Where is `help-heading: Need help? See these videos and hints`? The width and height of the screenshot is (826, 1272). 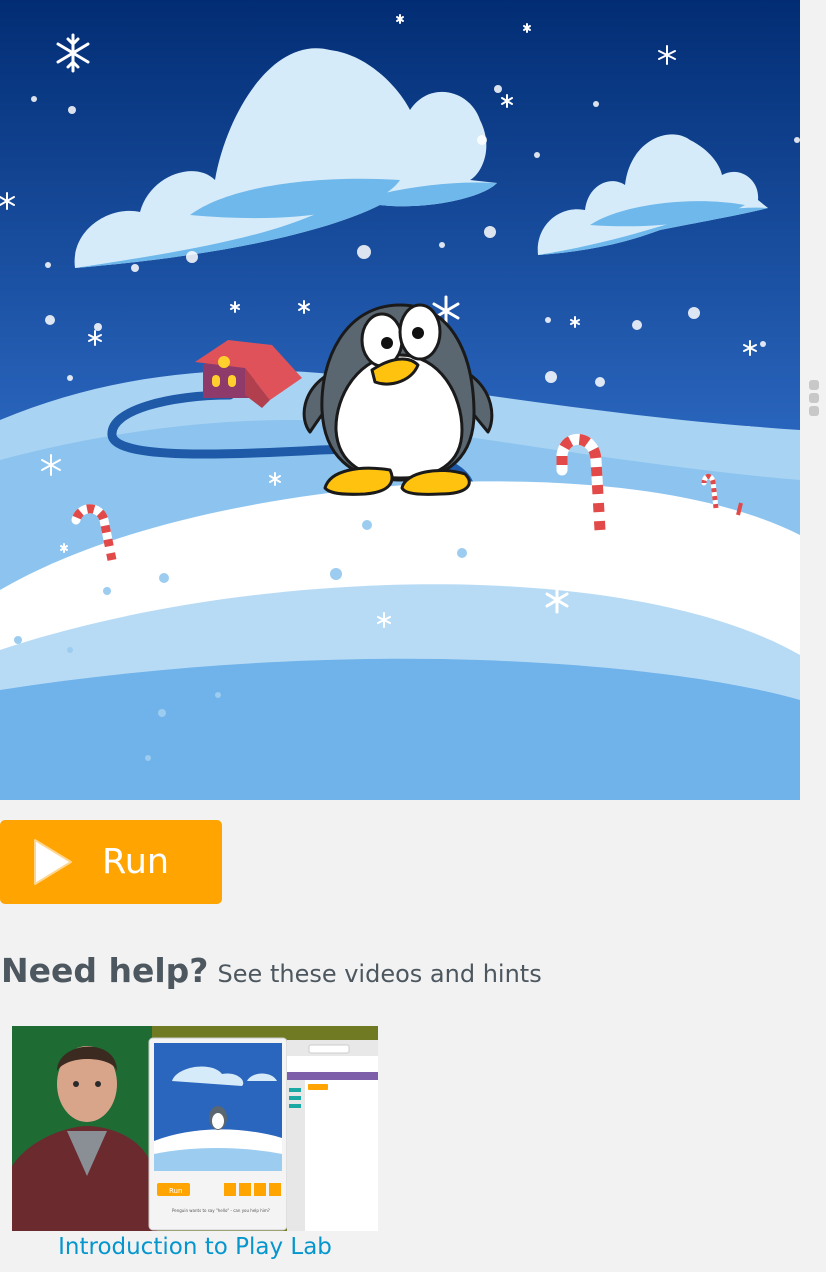
help-heading: Need help? See these videos and hints is located at coordinates (271, 970).